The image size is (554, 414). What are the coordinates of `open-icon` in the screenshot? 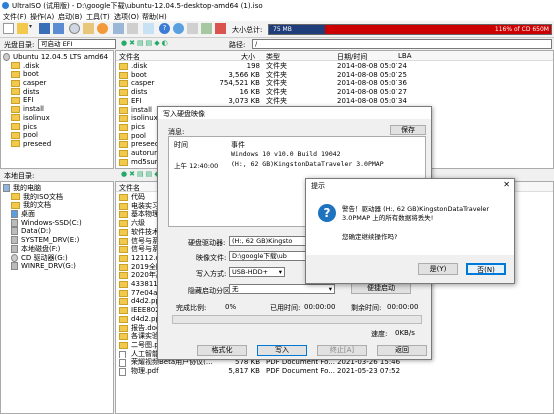 It's located at (22, 28).